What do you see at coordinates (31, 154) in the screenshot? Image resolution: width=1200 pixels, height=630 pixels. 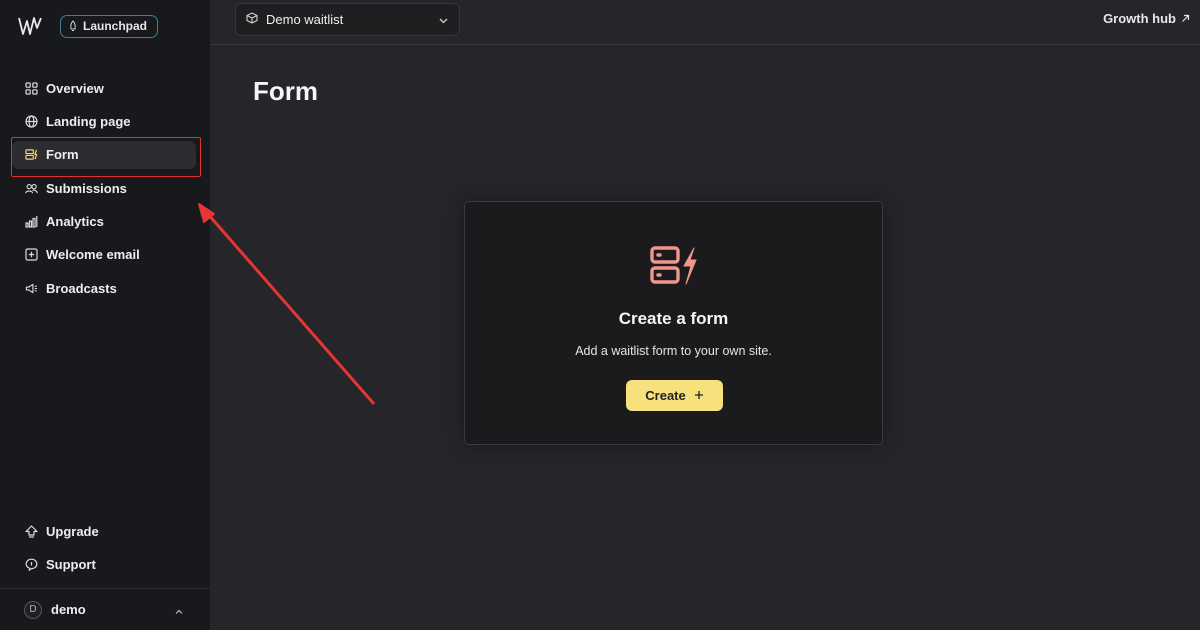 I see `form-icon` at bounding box center [31, 154].